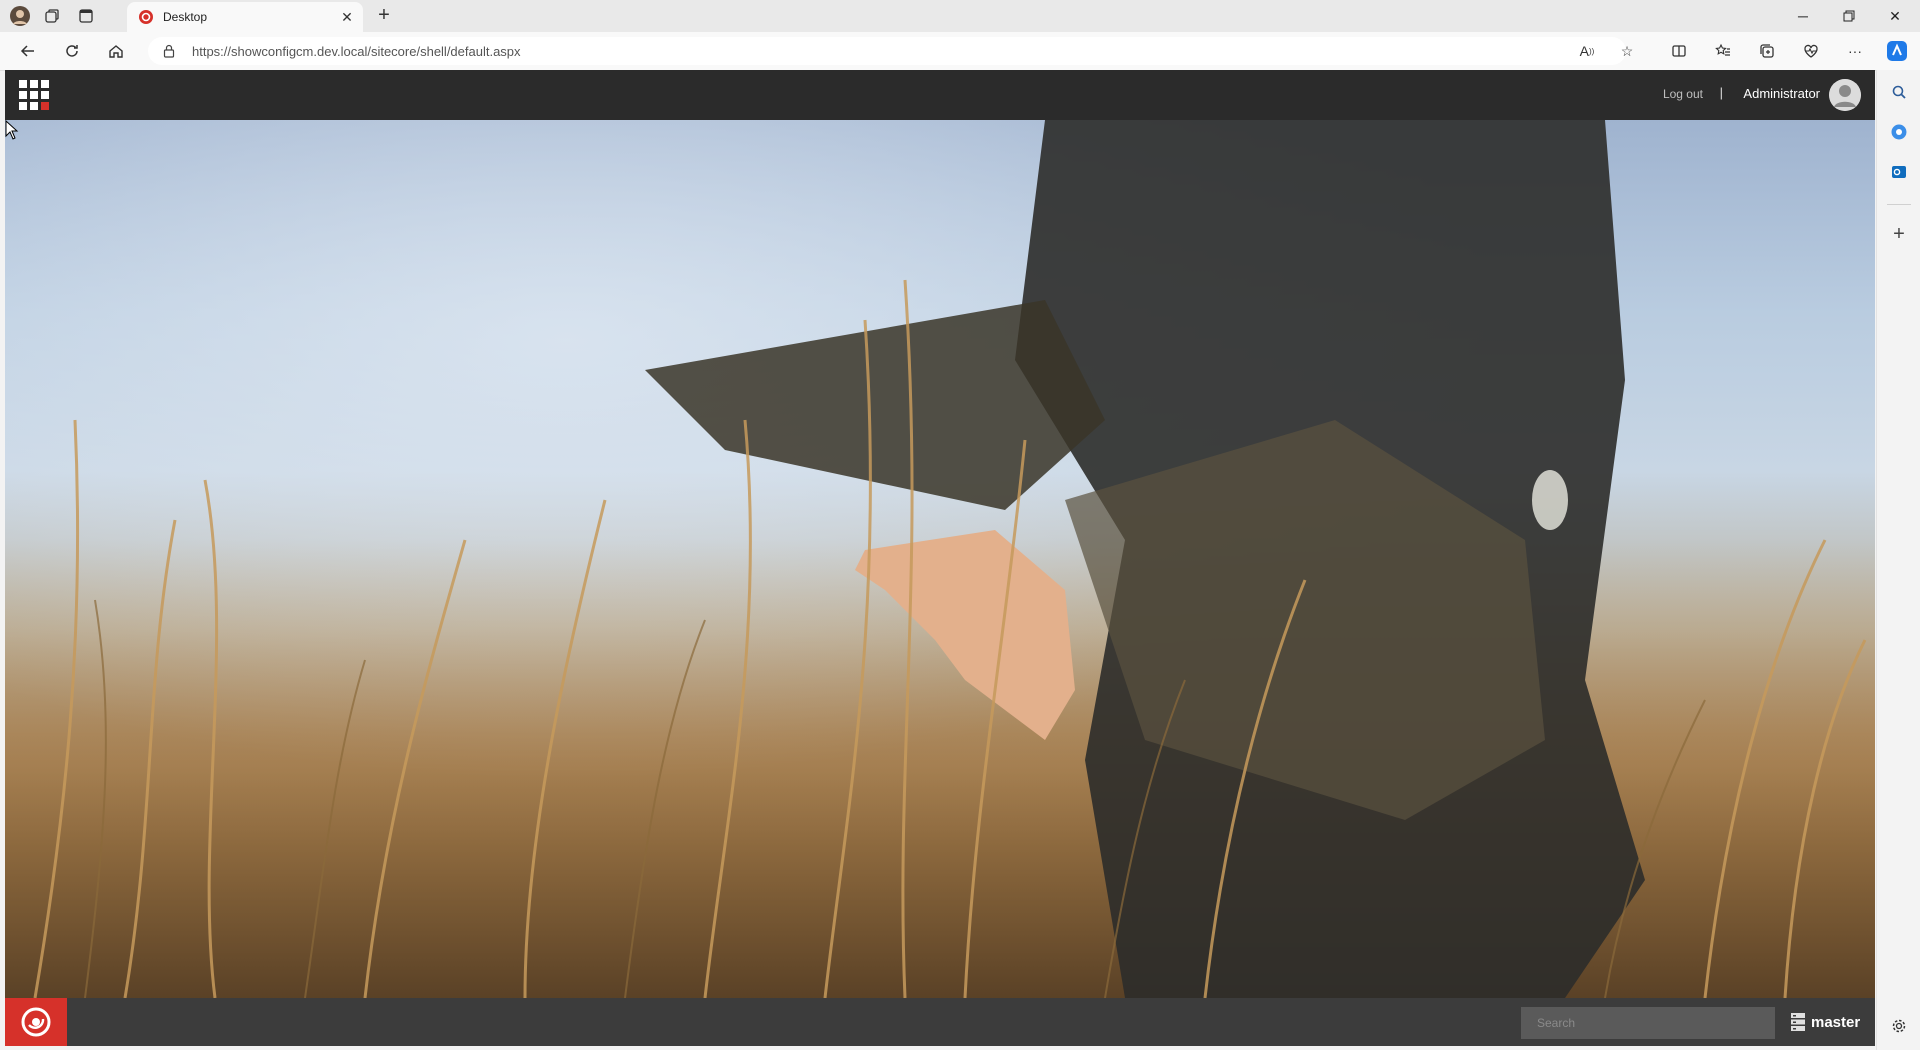 This screenshot has width=1920, height=1050. Describe the element at coordinates (1898, 560) in the screenshot. I see `edge-sidebar: +` at that location.